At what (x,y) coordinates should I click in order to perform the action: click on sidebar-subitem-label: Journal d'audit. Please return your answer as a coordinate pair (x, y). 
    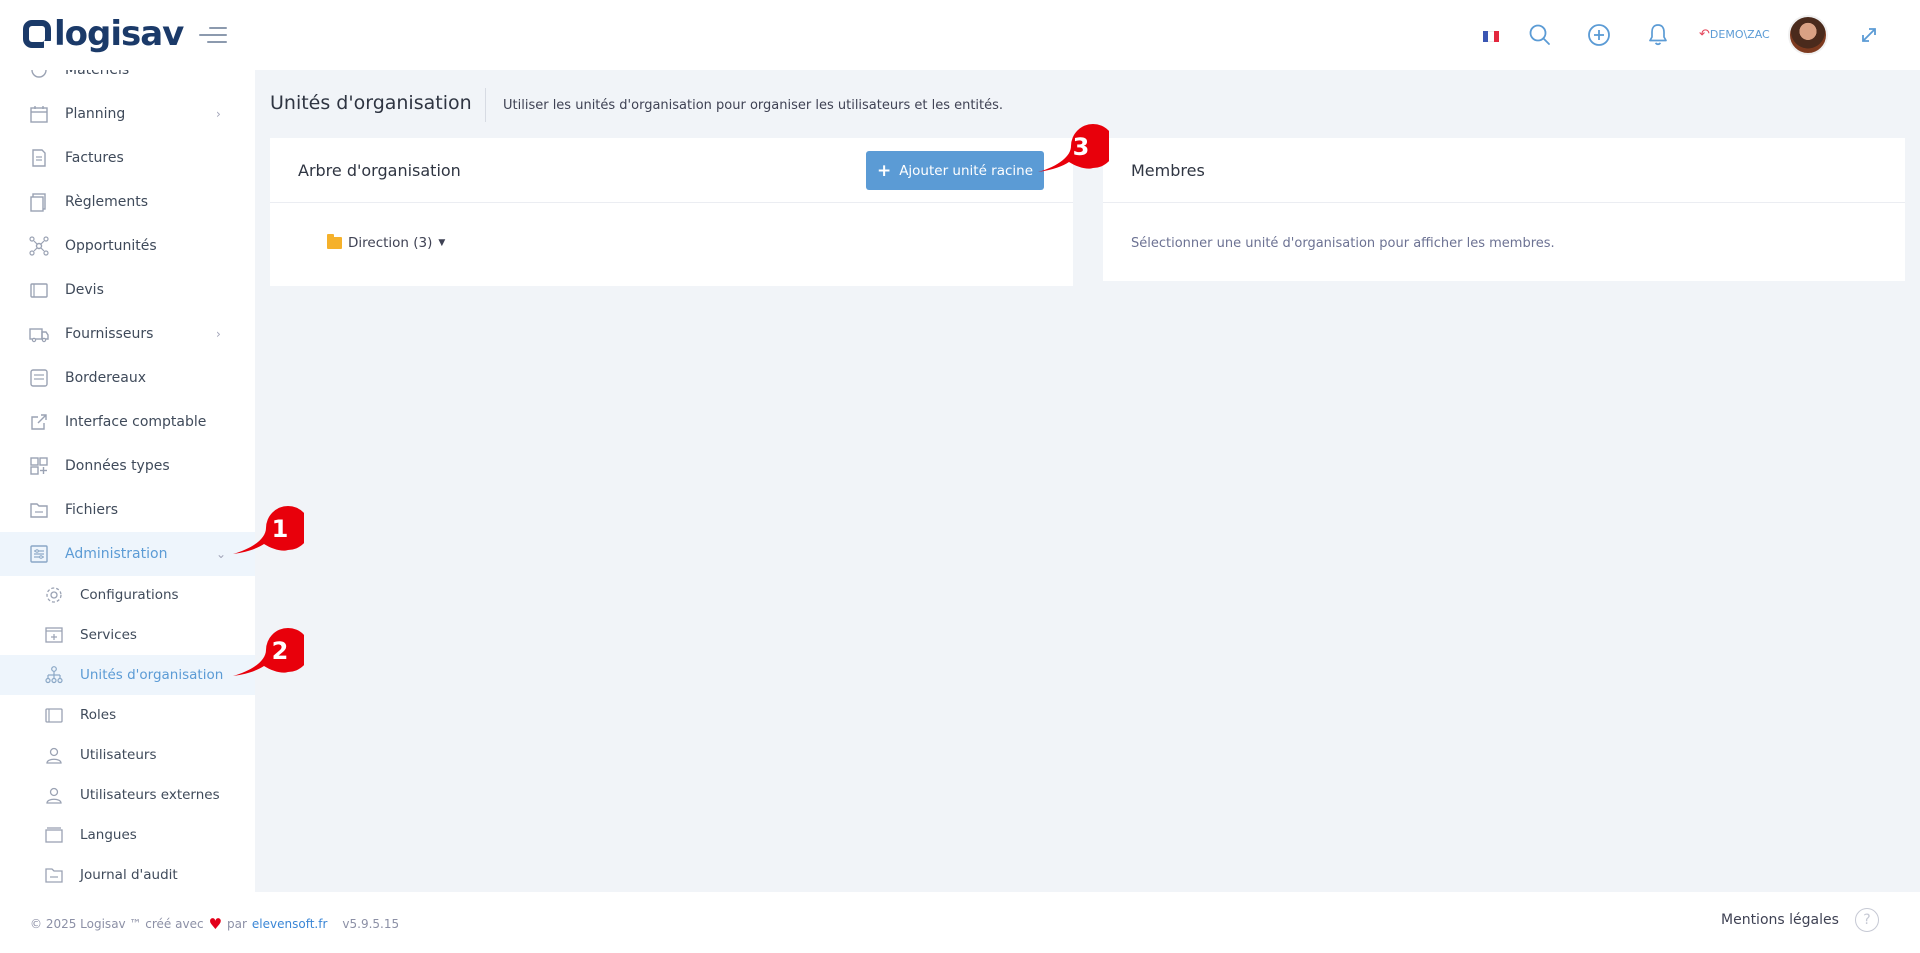
    Looking at the image, I should click on (129, 875).